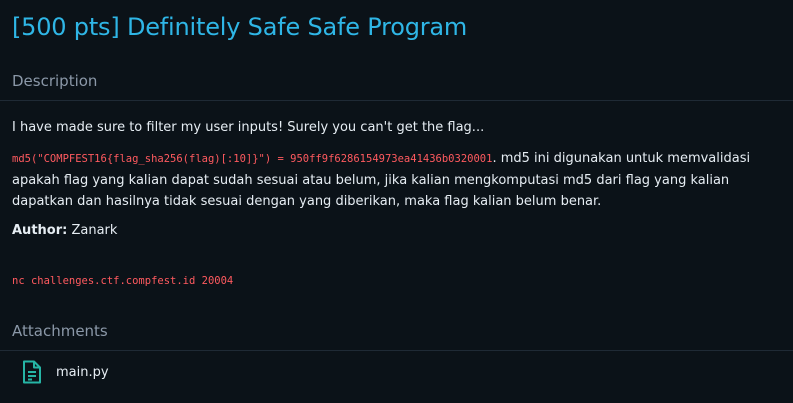 The width and height of the screenshot is (793, 403). Describe the element at coordinates (82, 372) in the screenshot. I see `attachment-file-name: main.py` at that location.